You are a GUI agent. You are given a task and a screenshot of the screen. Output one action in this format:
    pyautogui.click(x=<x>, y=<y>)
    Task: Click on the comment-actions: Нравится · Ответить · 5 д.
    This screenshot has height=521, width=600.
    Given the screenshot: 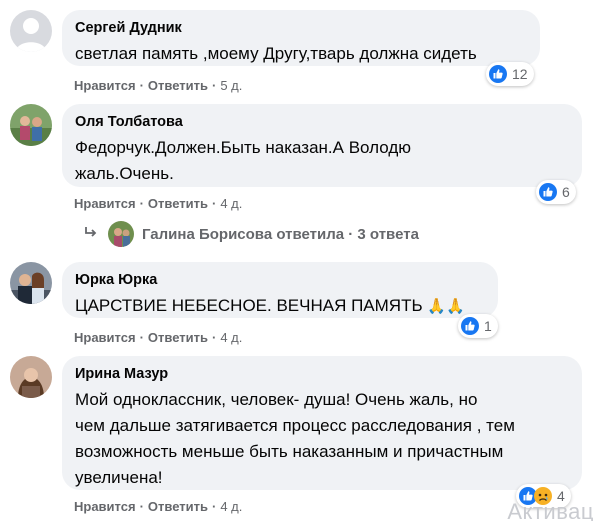 What is the action you would take?
    pyautogui.click(x=158, y=85)
    